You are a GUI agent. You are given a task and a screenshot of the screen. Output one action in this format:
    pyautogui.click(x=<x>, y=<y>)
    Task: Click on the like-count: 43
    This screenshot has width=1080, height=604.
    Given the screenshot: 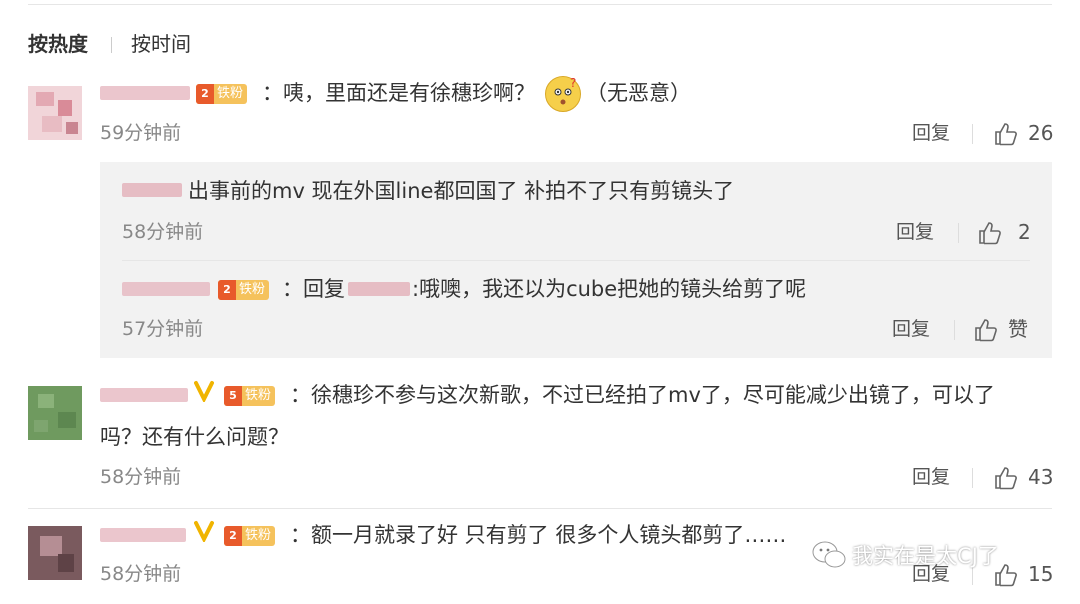 What is the action you would take?
    pyautogui.click(x=1041, y=477)
    